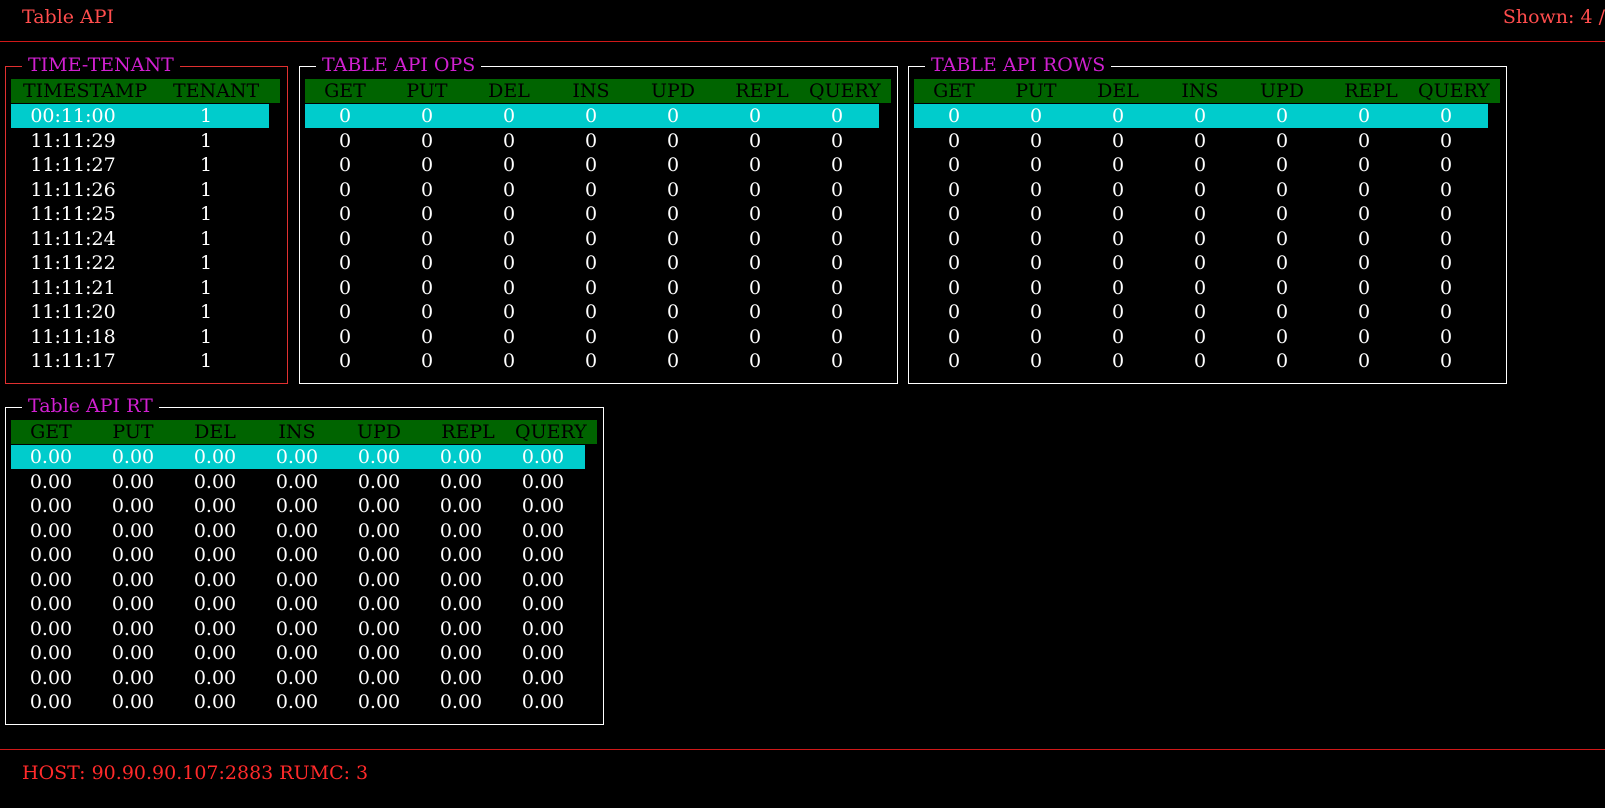  What do you see at coordinates (85, 91) in the screenshot?
I see `column-header-timestamp: TIMESTAMP` at bounding box center [85, 91].